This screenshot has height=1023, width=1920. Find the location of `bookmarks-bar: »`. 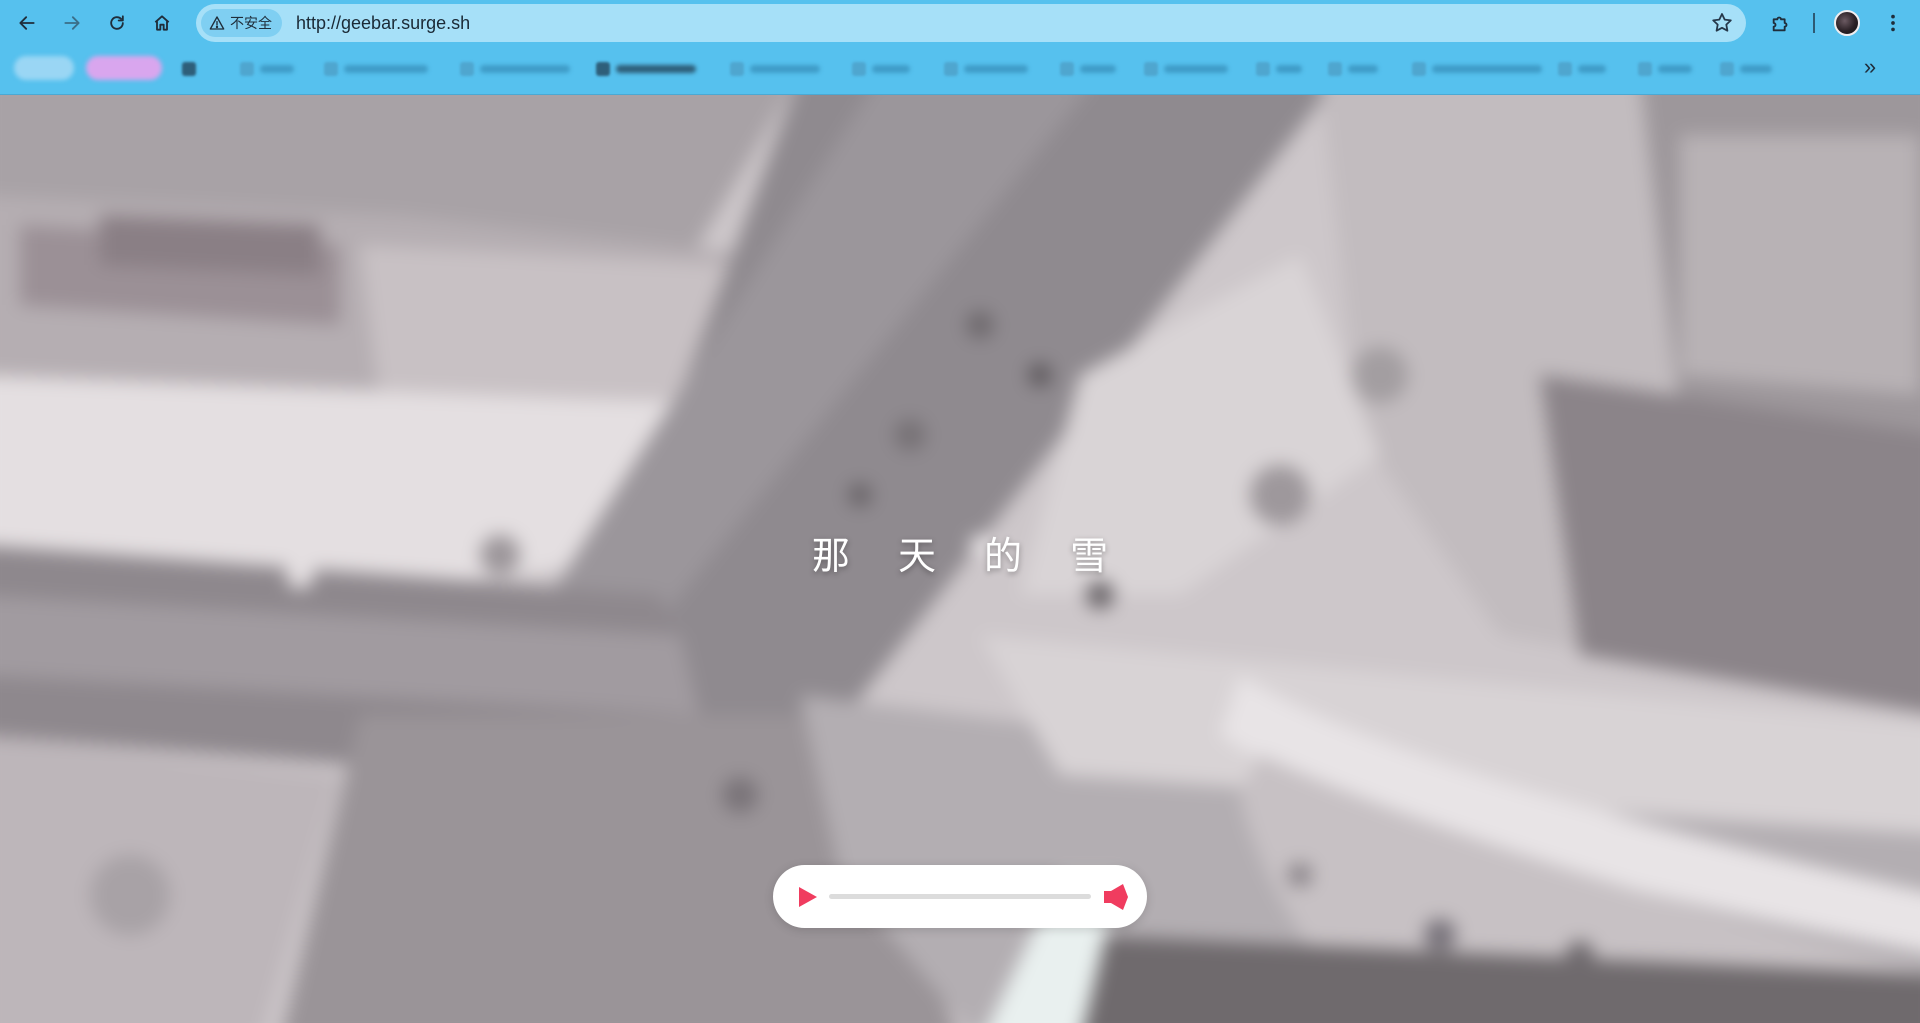

bookmarks-bar: » is located at coordinates (960, 69).